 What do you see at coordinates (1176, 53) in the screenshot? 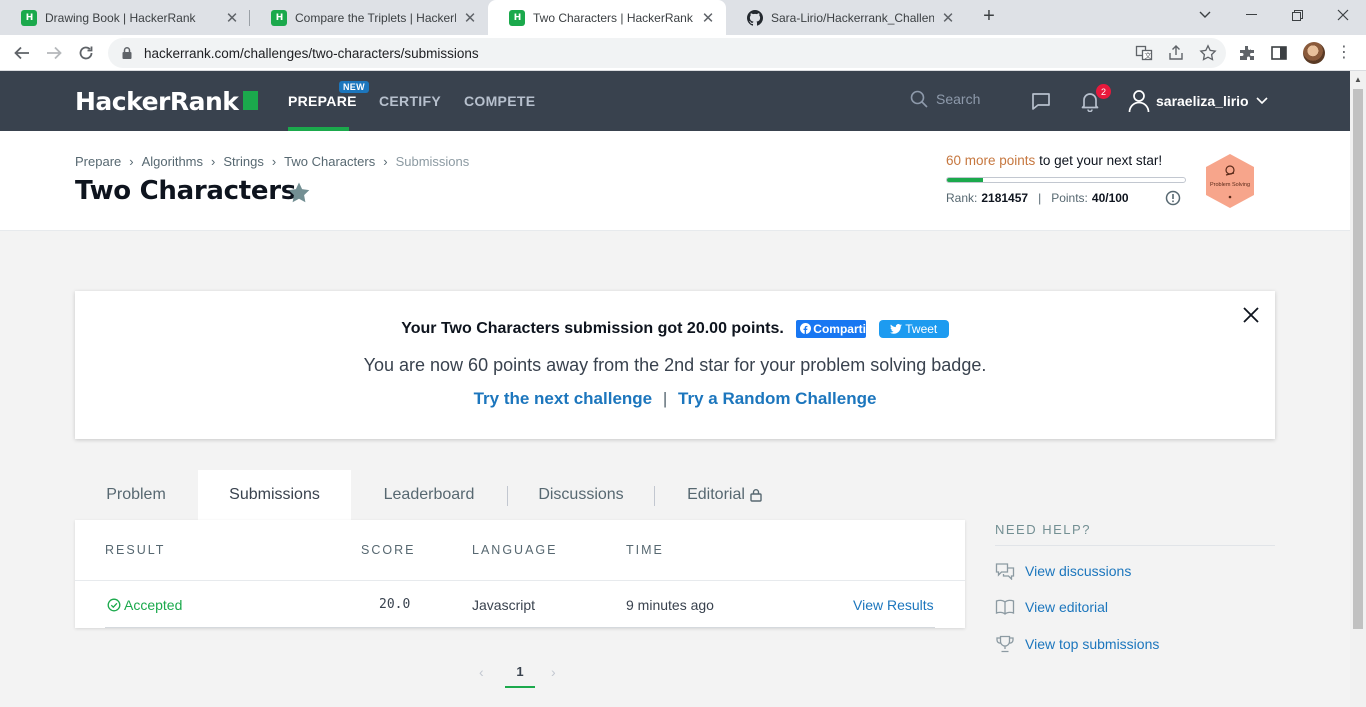
I see `share-icon` at bounding box center [1176, 53].